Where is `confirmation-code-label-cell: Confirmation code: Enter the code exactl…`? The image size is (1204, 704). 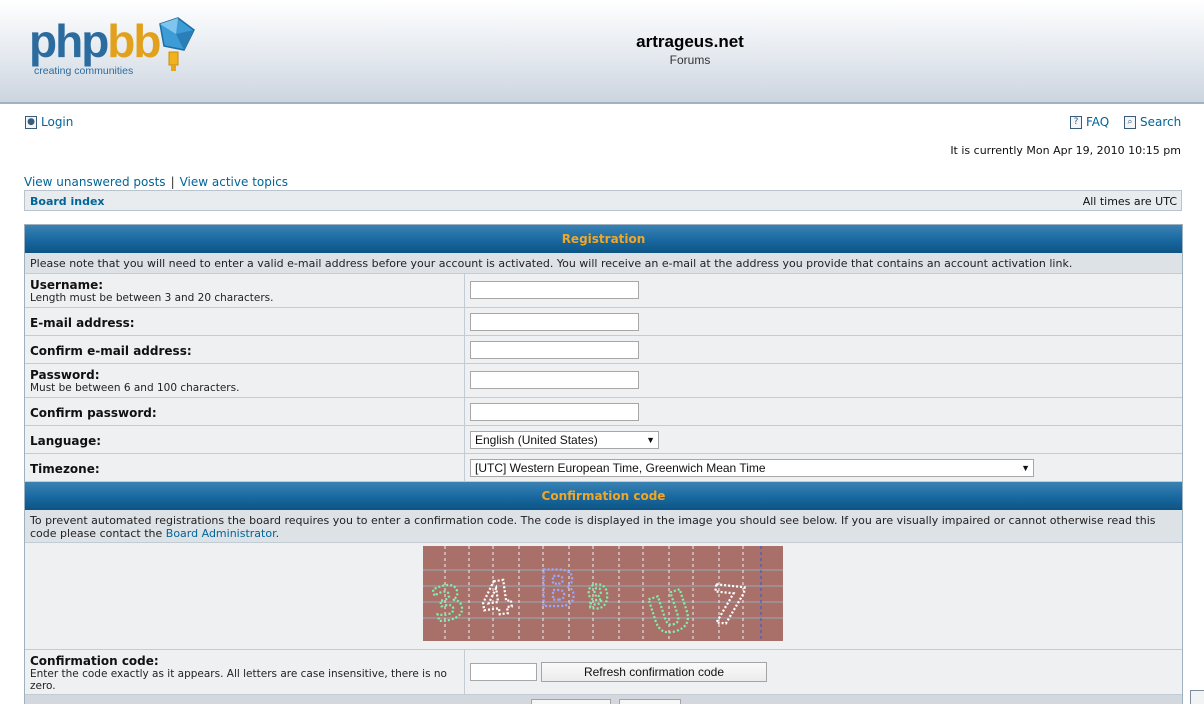
confirmation-code-label-cell: Confirmation code: Enter the code exactl… is located at coordinates (245, 672).